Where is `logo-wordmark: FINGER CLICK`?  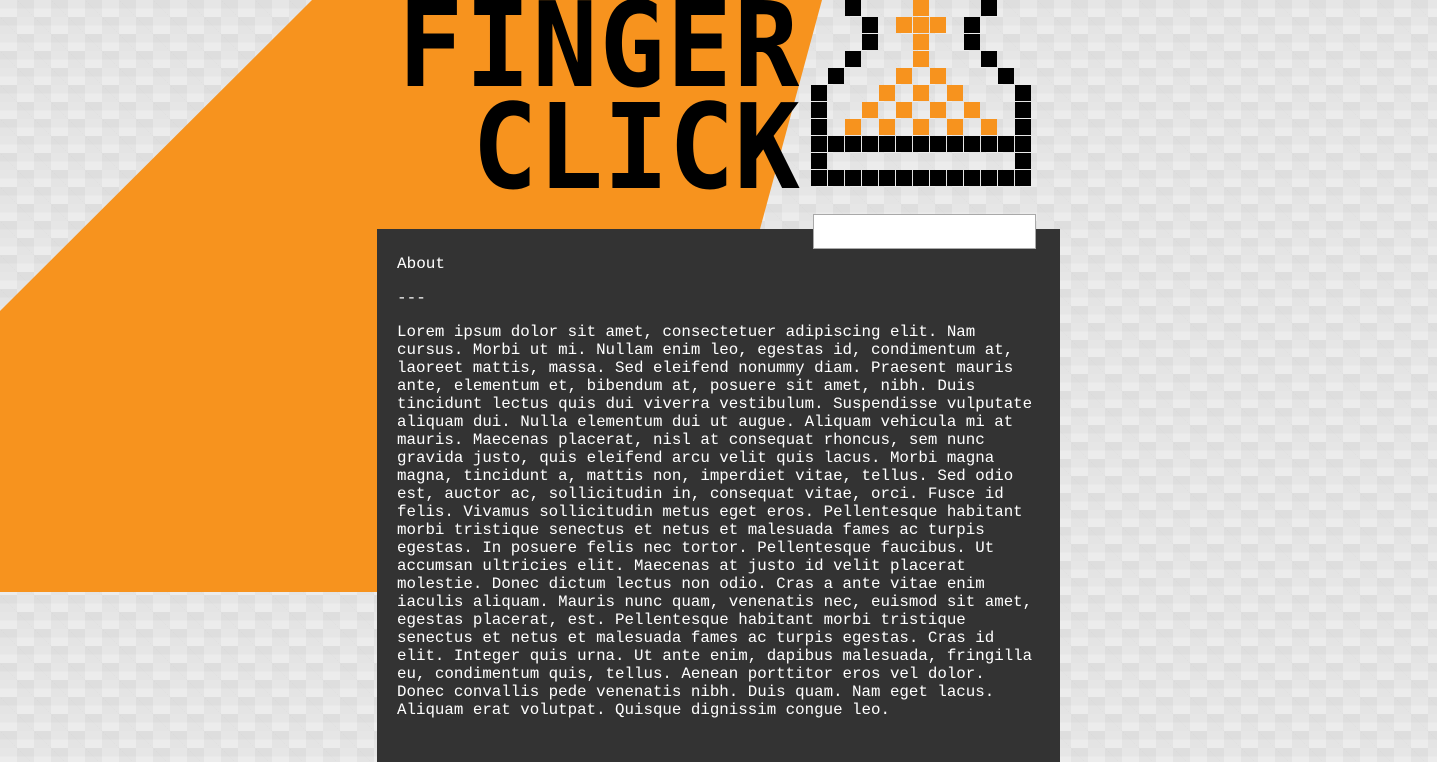
logo-wordmark: FINGER CLICK is located at coordinates (599, 96).